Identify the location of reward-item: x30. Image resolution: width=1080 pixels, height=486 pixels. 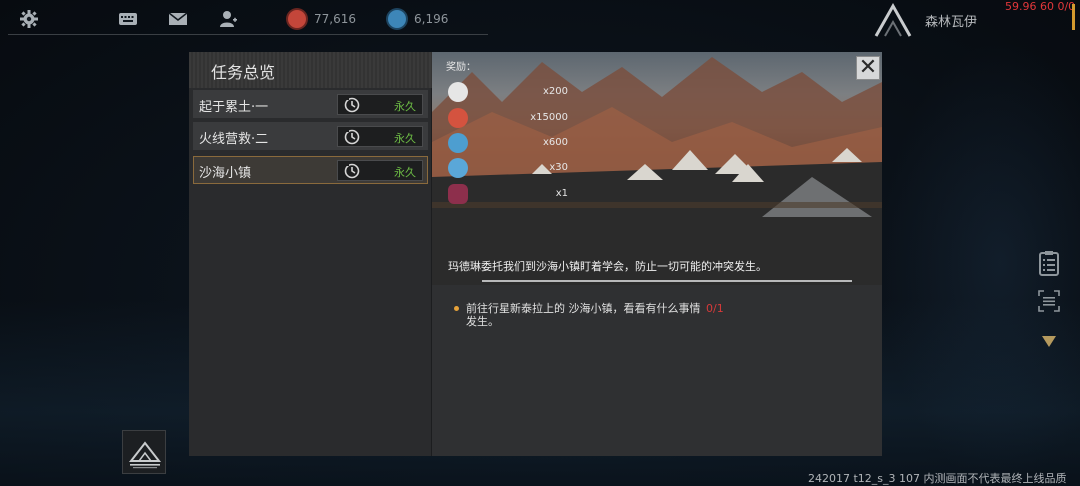
(508, 169).